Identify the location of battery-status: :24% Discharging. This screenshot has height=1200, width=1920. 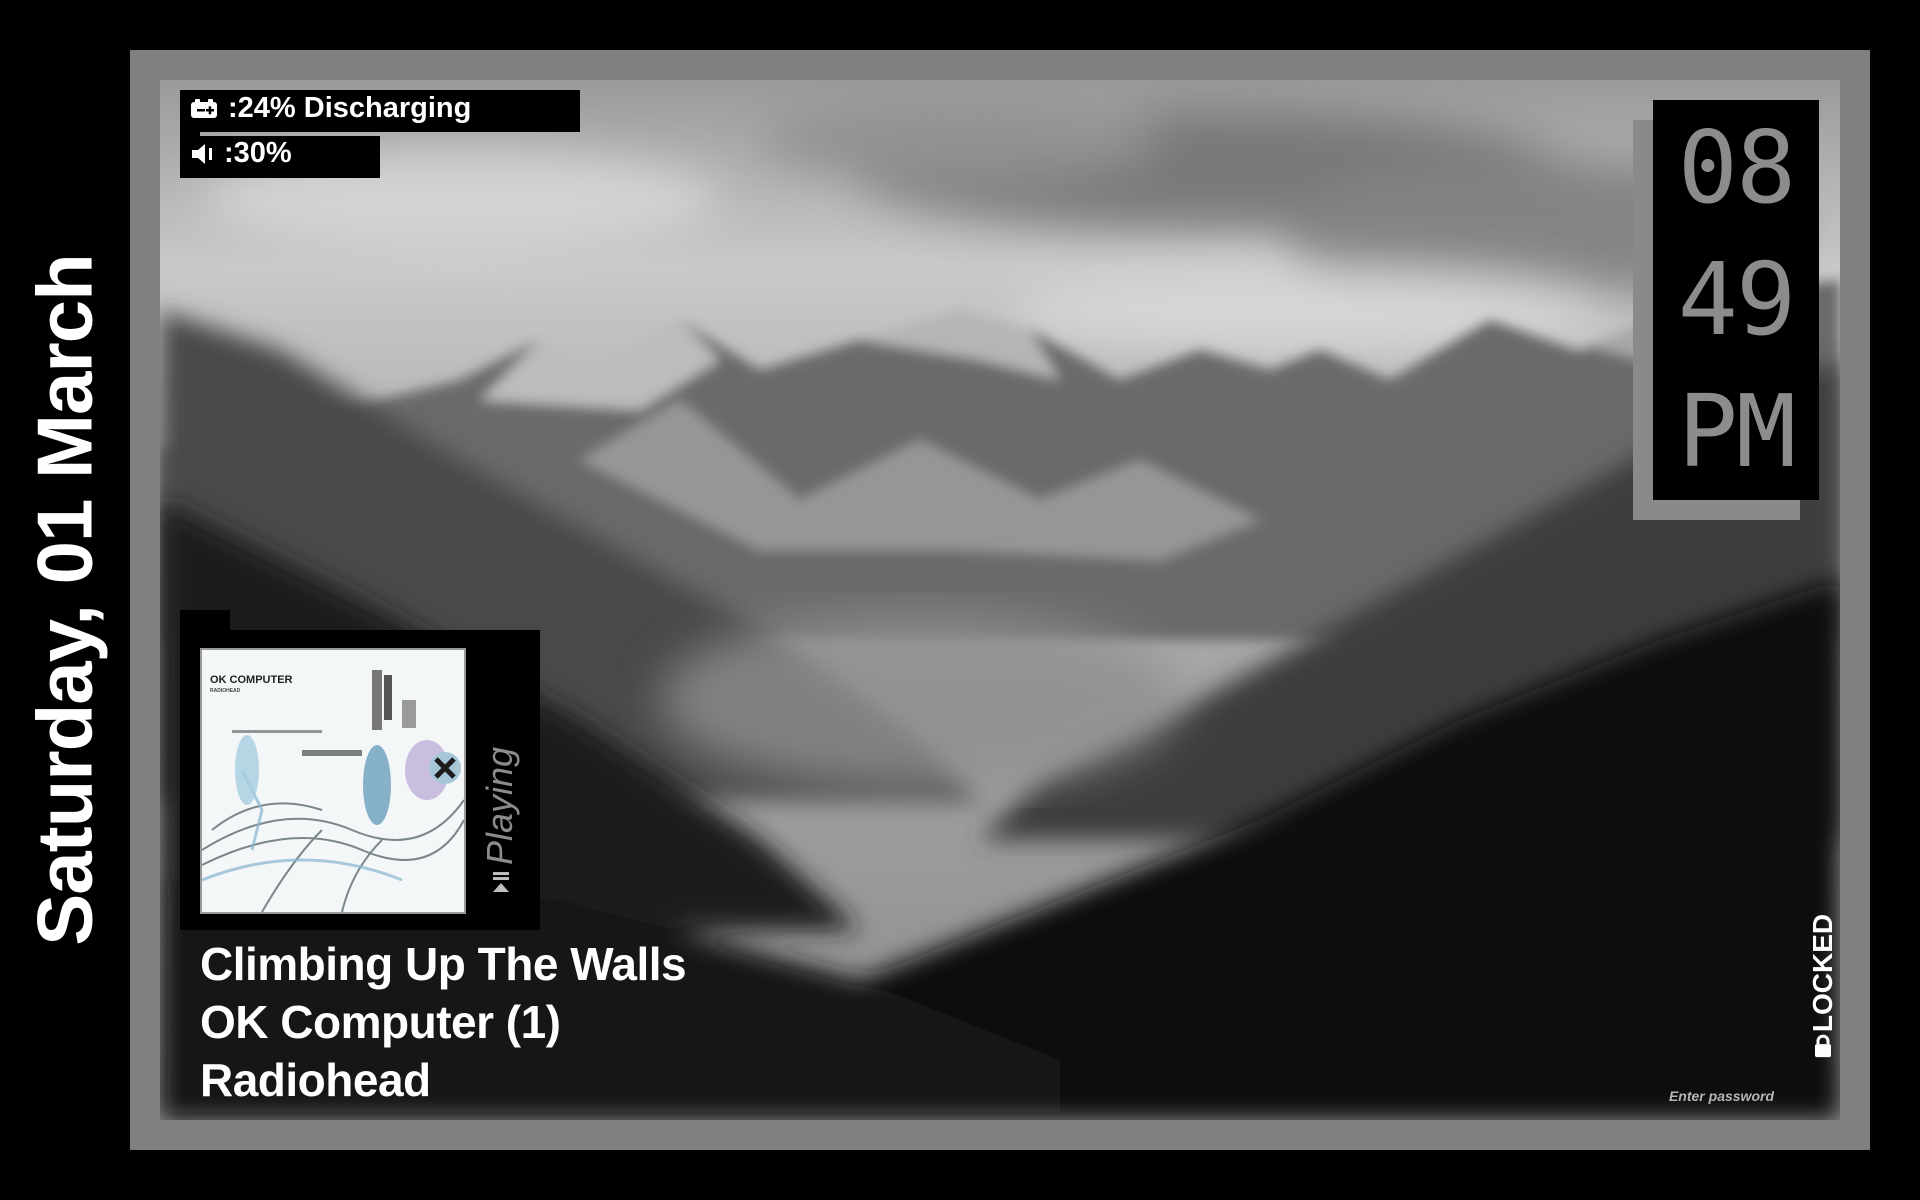
(330, 108).